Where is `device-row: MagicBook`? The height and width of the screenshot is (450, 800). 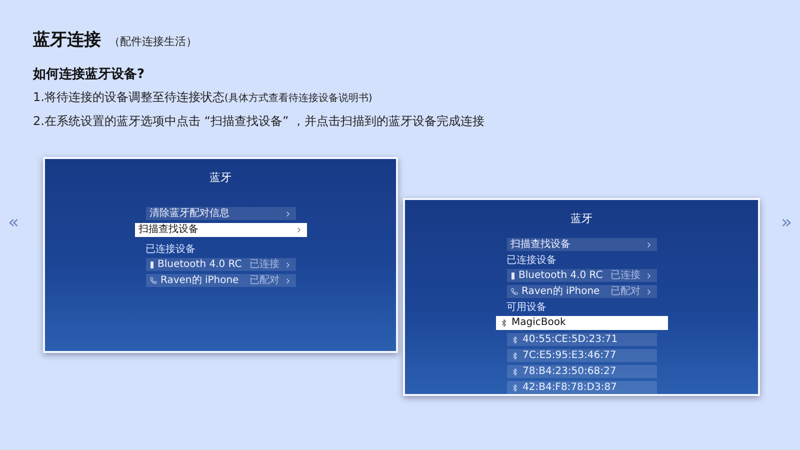 device-row: MagicBook is located at coordinates (582, 323).